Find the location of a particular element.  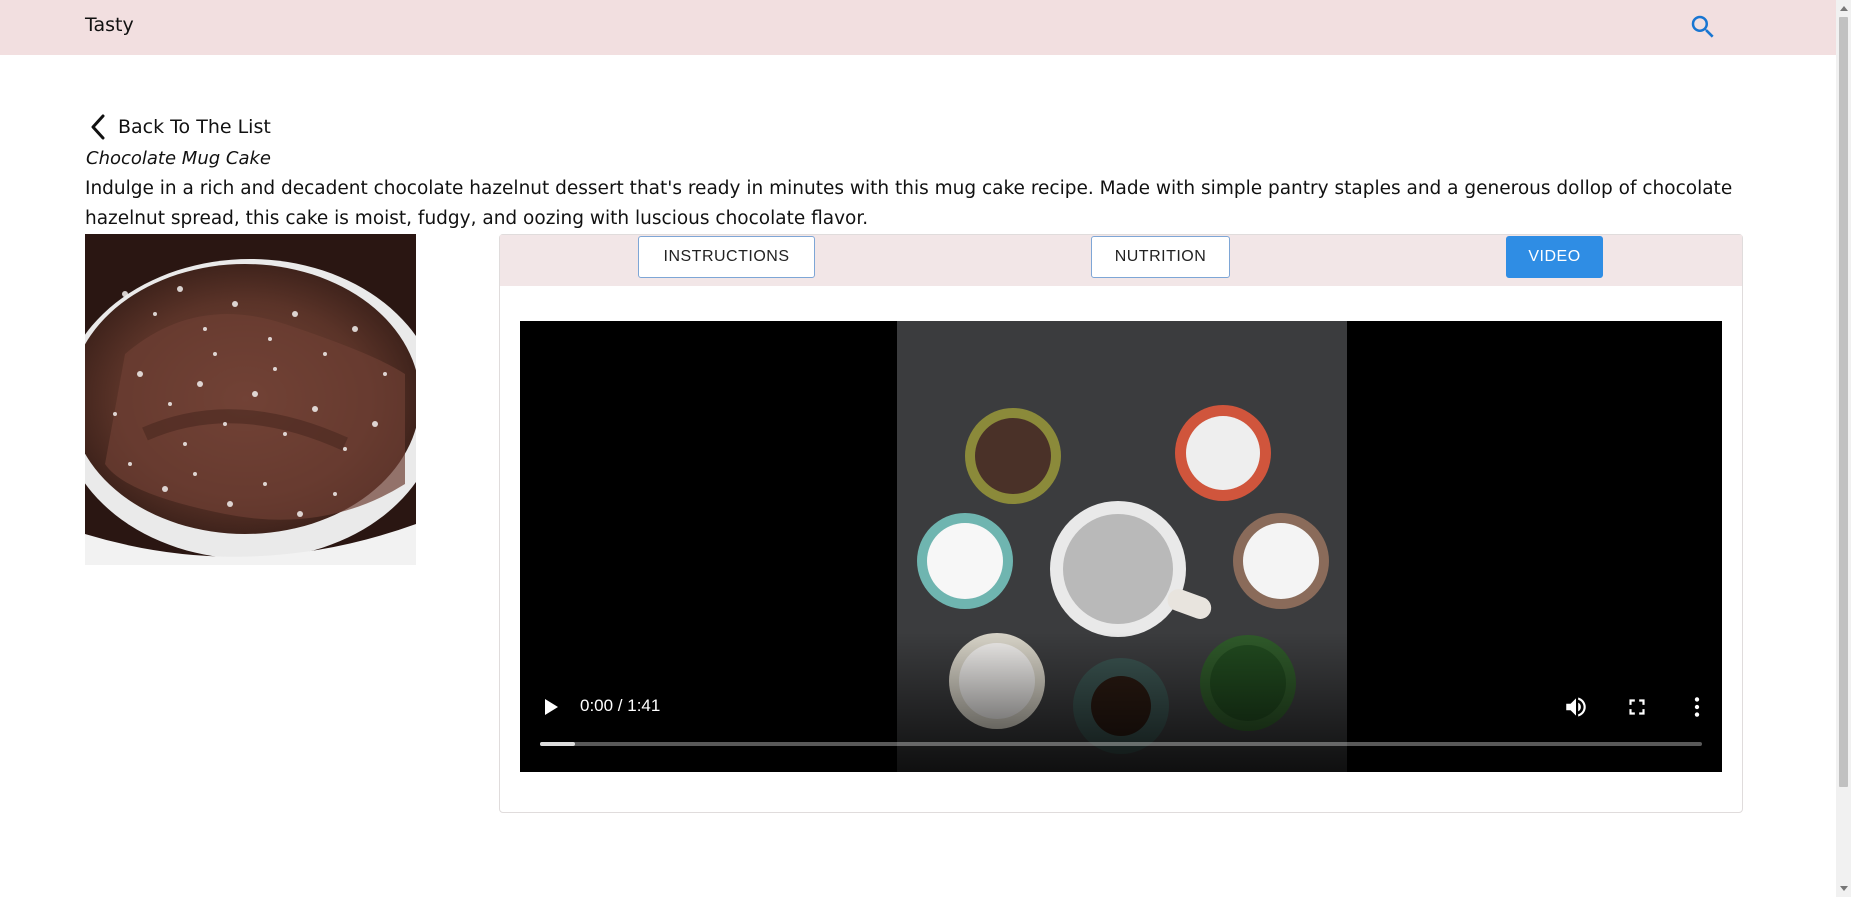

video-progress-bar is located at coordinates (1121, 744).